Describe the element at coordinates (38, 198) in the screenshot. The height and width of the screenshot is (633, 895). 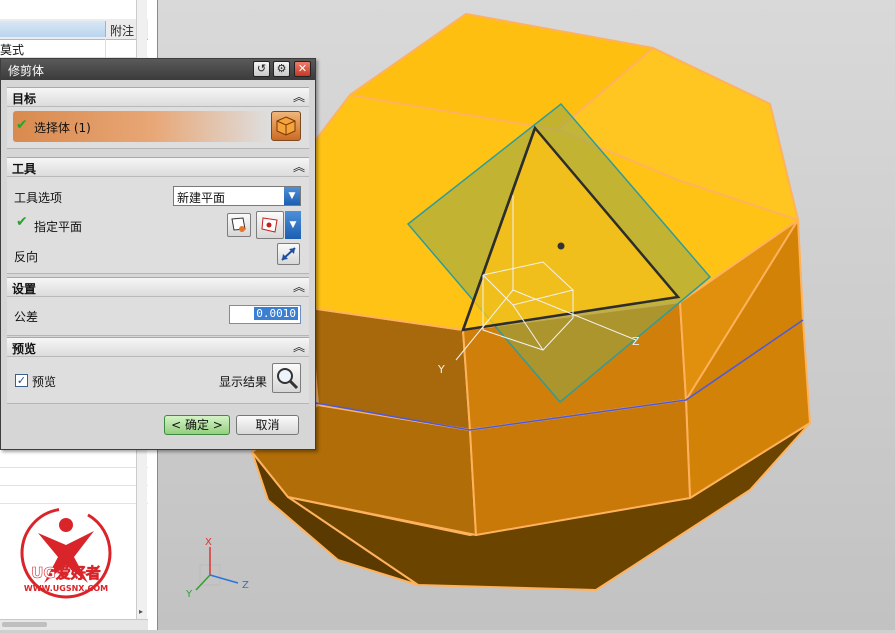
I see `tool-option-label: 工具选项` at that location.